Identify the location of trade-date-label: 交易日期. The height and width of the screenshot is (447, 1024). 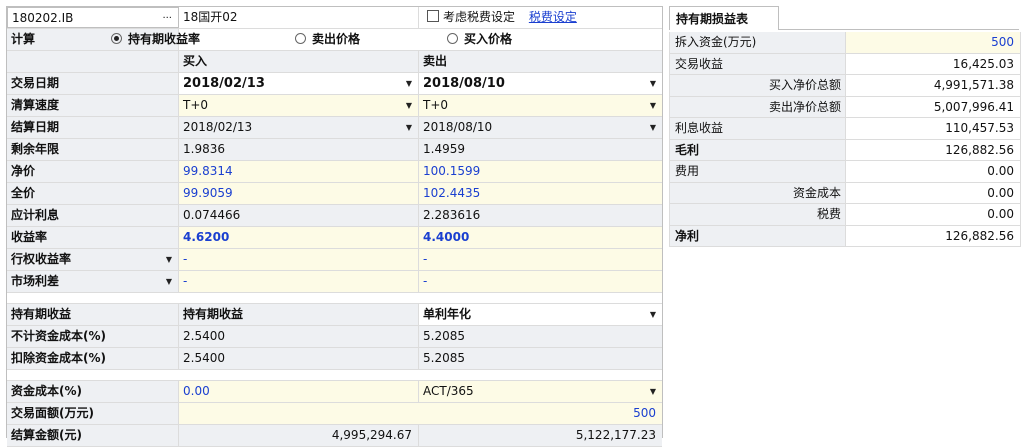
(93, 83).